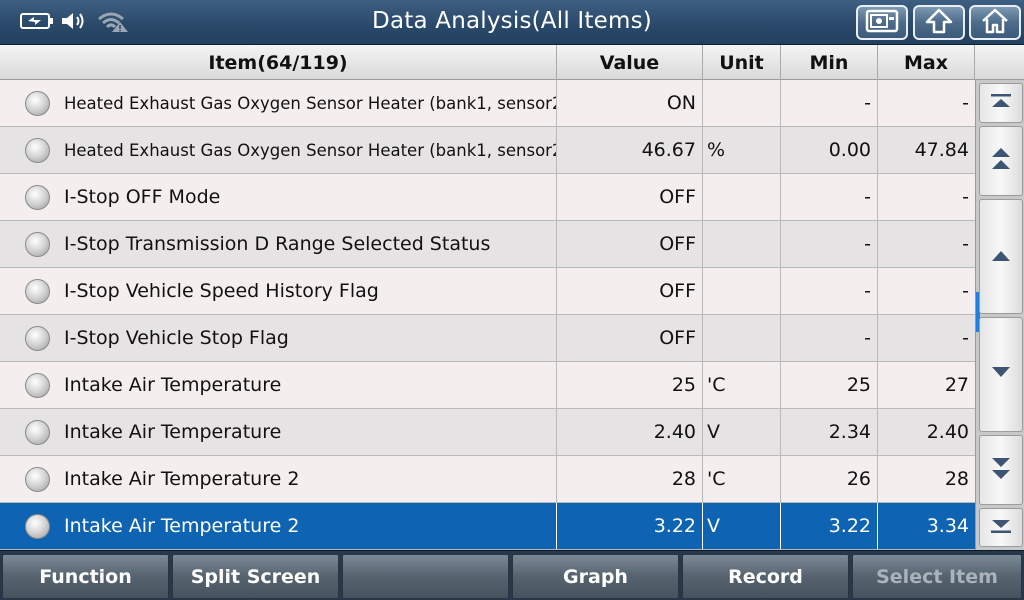  I want to click on scroll-bottom-icon, so click(1001, 528).